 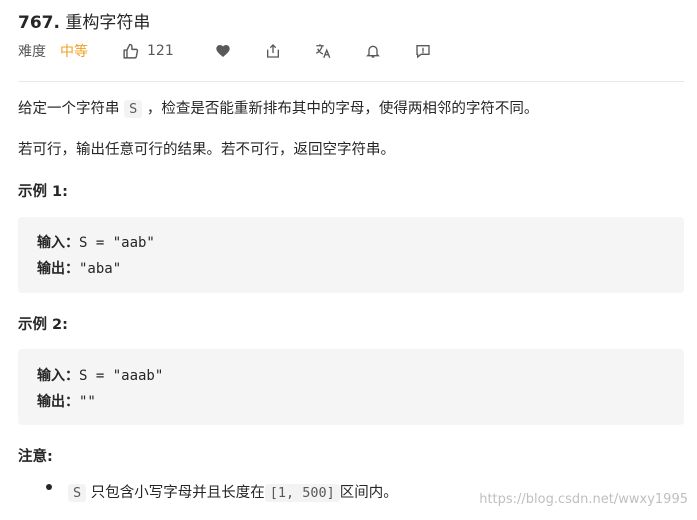 I want to click on example-2-output: 输出："", so click(x=66, y=401).